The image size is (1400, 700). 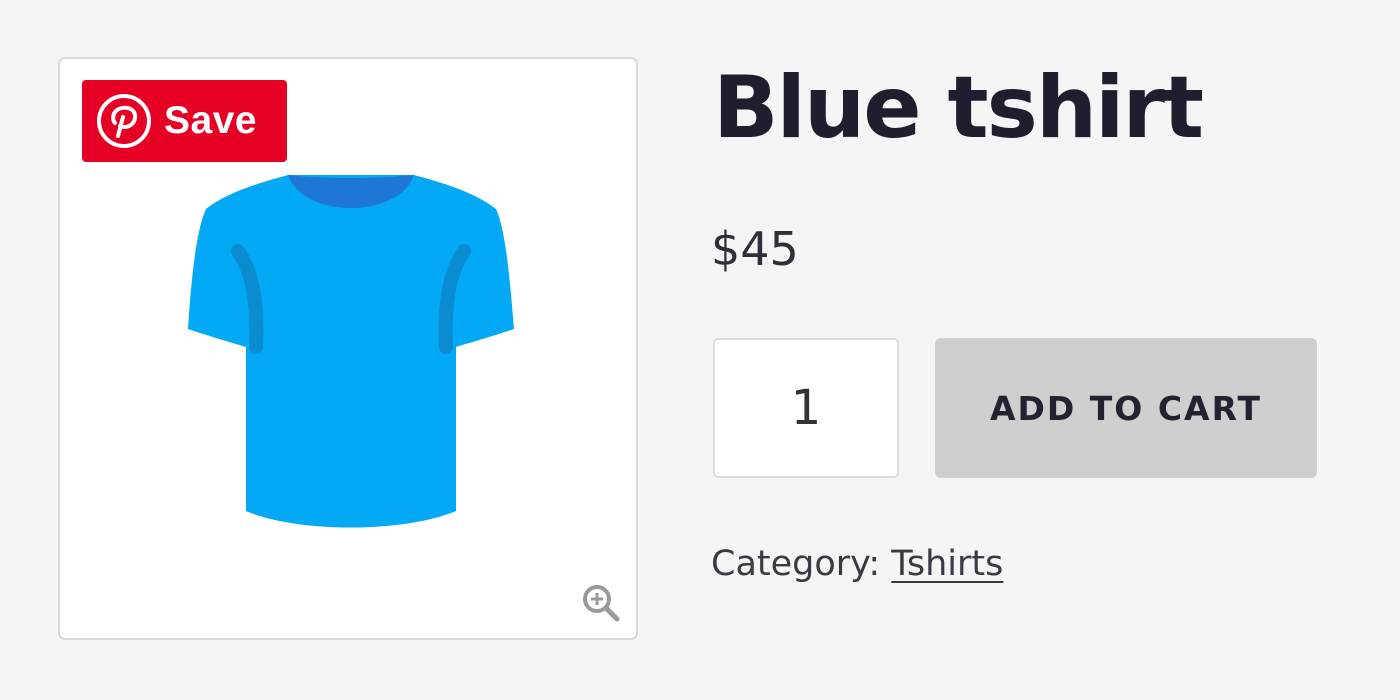 I want to click on product-category: Category: Tshirts, so click(x=857, y=564).